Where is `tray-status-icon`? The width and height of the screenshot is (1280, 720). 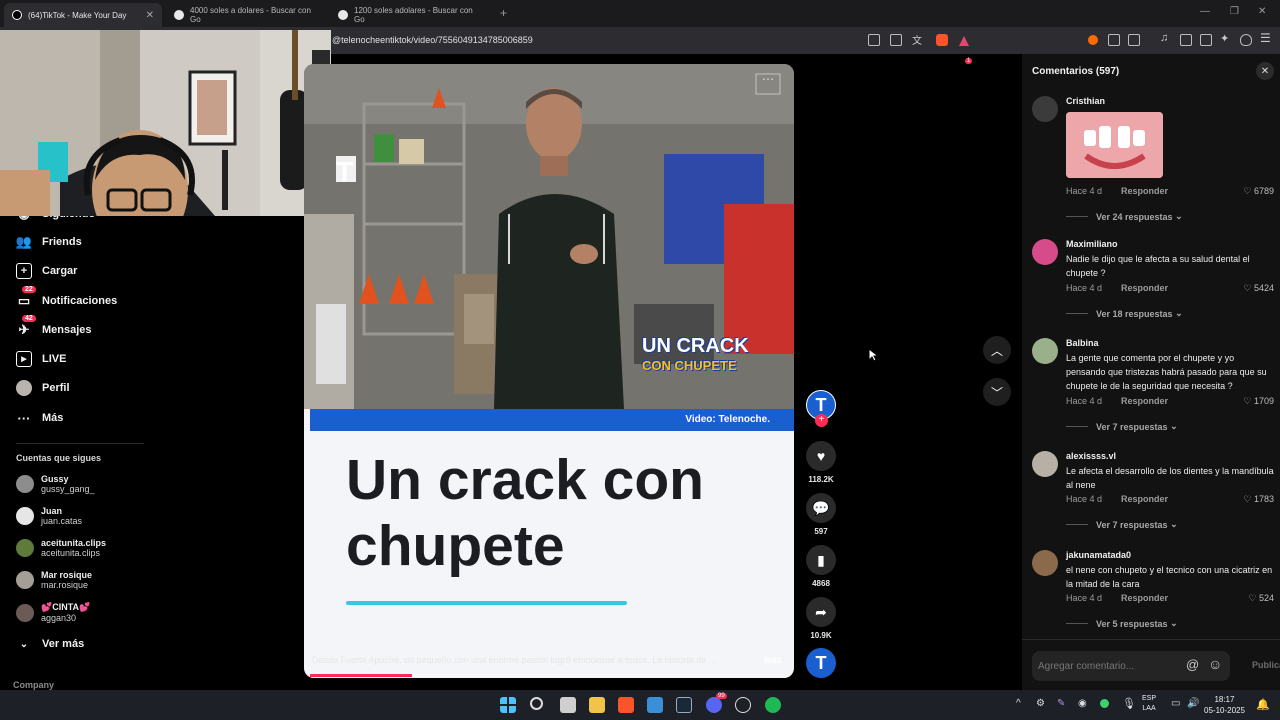 tray-status-icon is located at coordinates (1104, 703).